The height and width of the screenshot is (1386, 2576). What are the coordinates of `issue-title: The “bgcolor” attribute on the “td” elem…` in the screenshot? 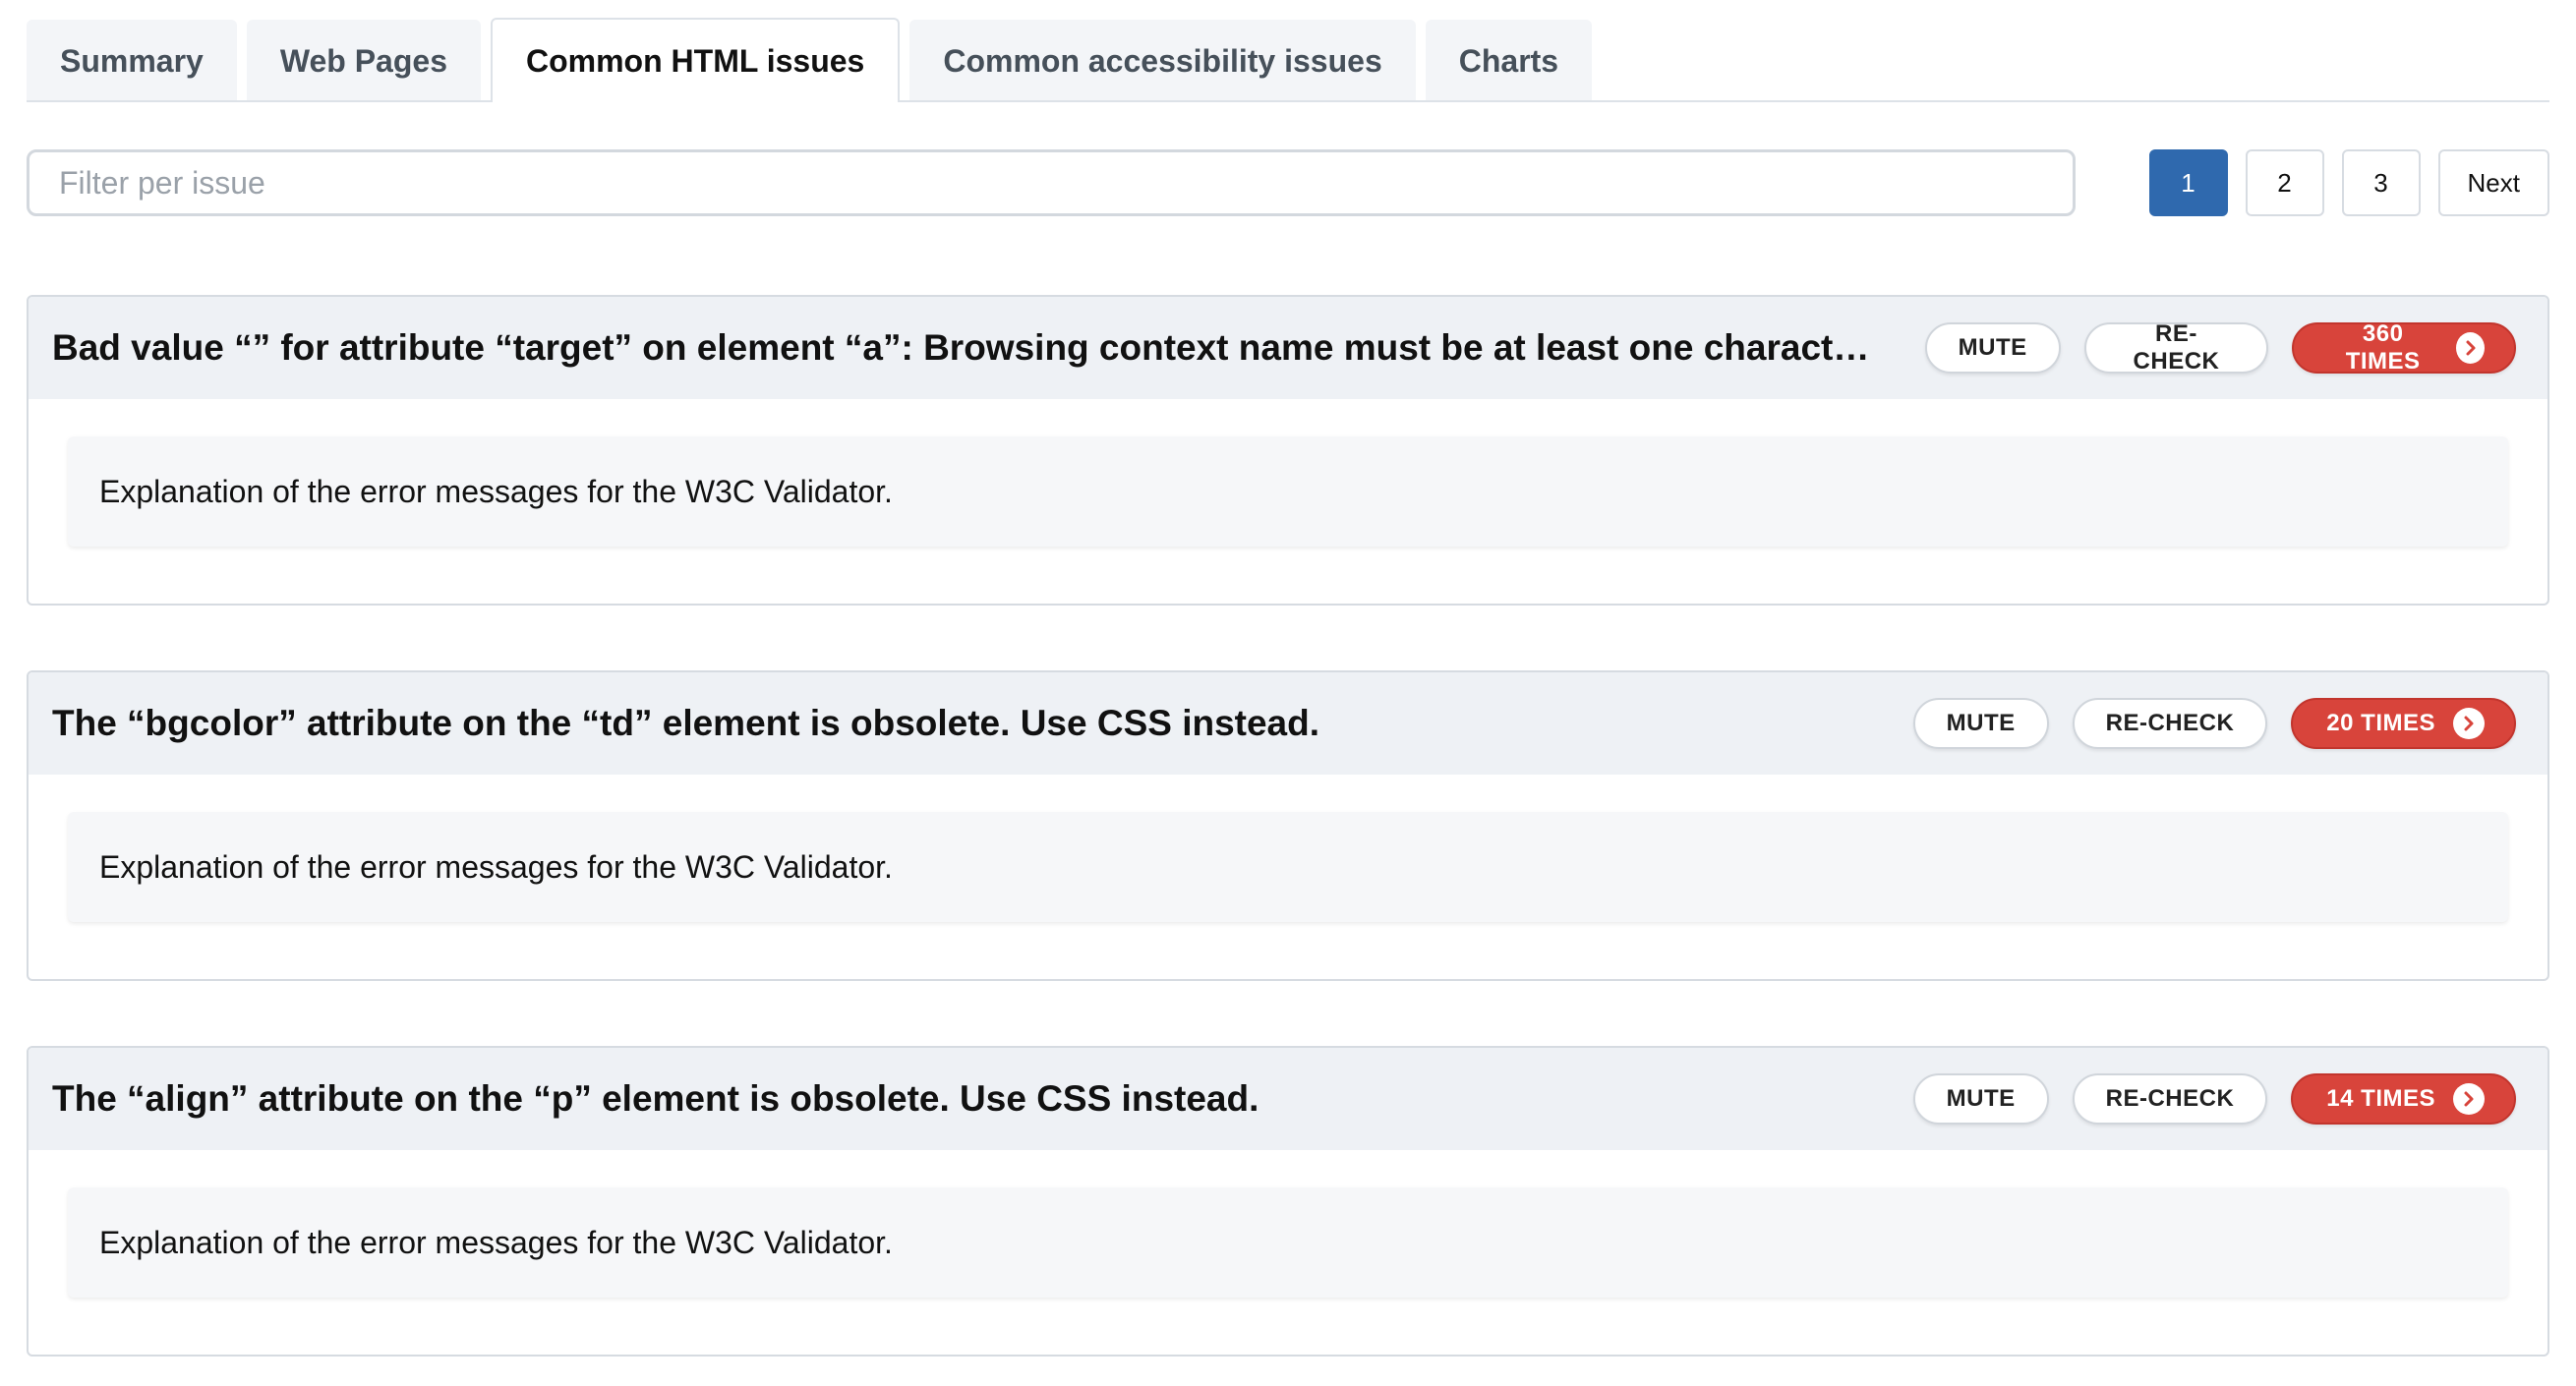 It's located at (686, 723).